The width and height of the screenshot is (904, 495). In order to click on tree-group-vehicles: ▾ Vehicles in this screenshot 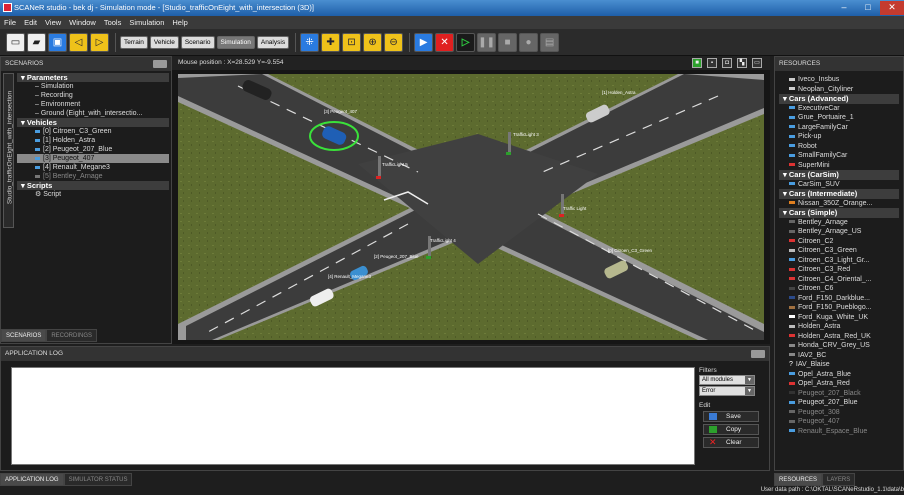, I will do `click(93, 122)`.